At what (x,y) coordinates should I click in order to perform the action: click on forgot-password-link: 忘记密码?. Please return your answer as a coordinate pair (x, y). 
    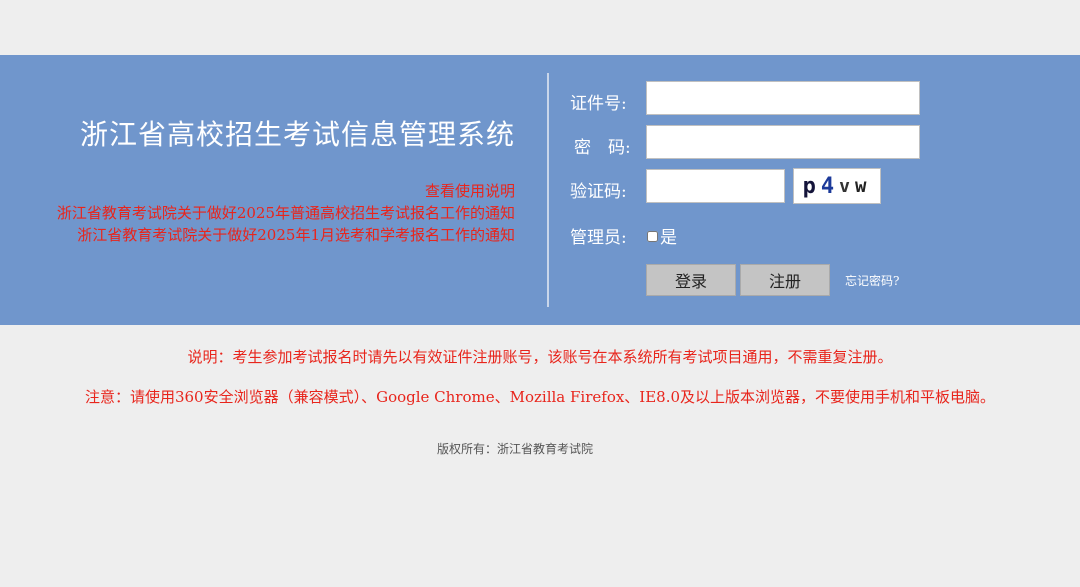
    Looking at the image, I should click on (872, 280).